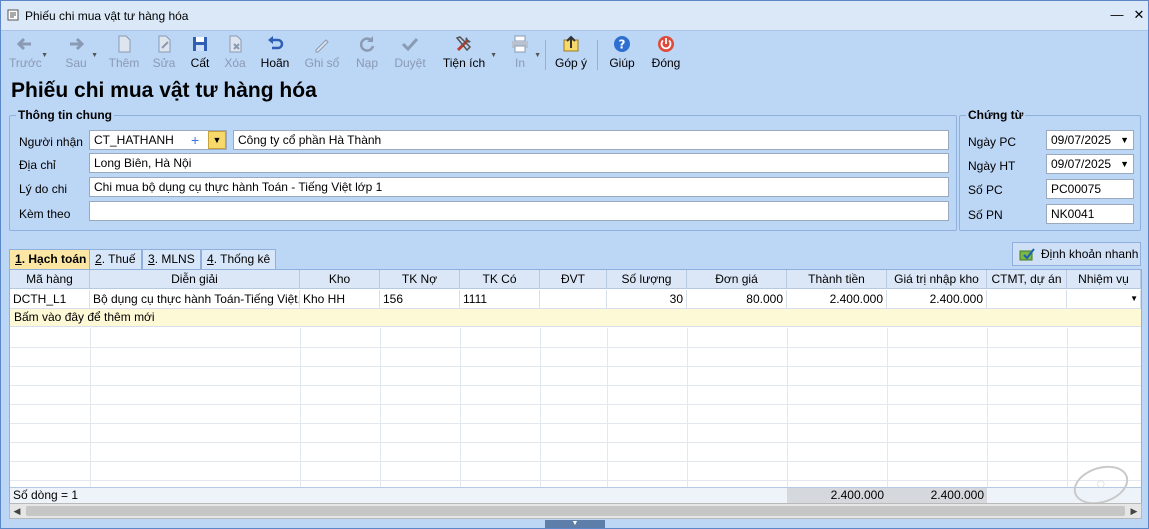 Image resolution: width=1149 pixels, height=529 pixels. What do you see at coordinates (366, 63) in the screenshot?
I see `load-label: Nạp` at bounding box center [366, 63].